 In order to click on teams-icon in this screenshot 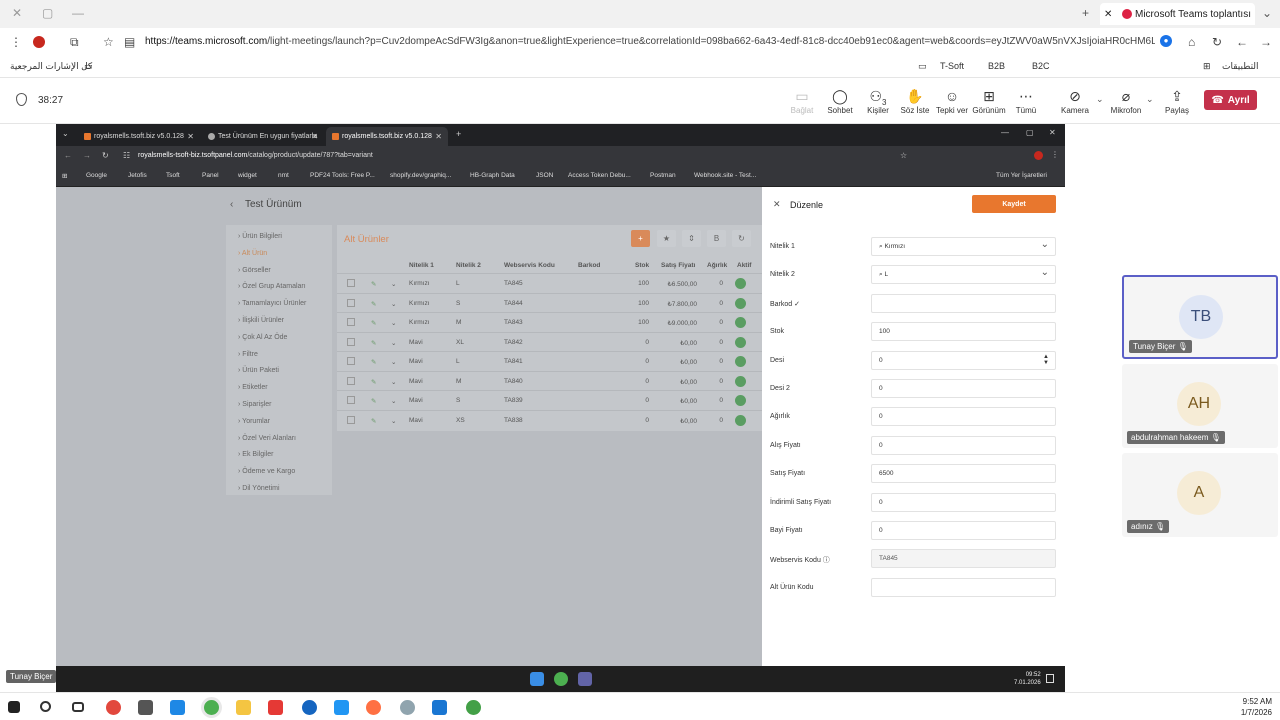, I will do `click(585, 679)`.